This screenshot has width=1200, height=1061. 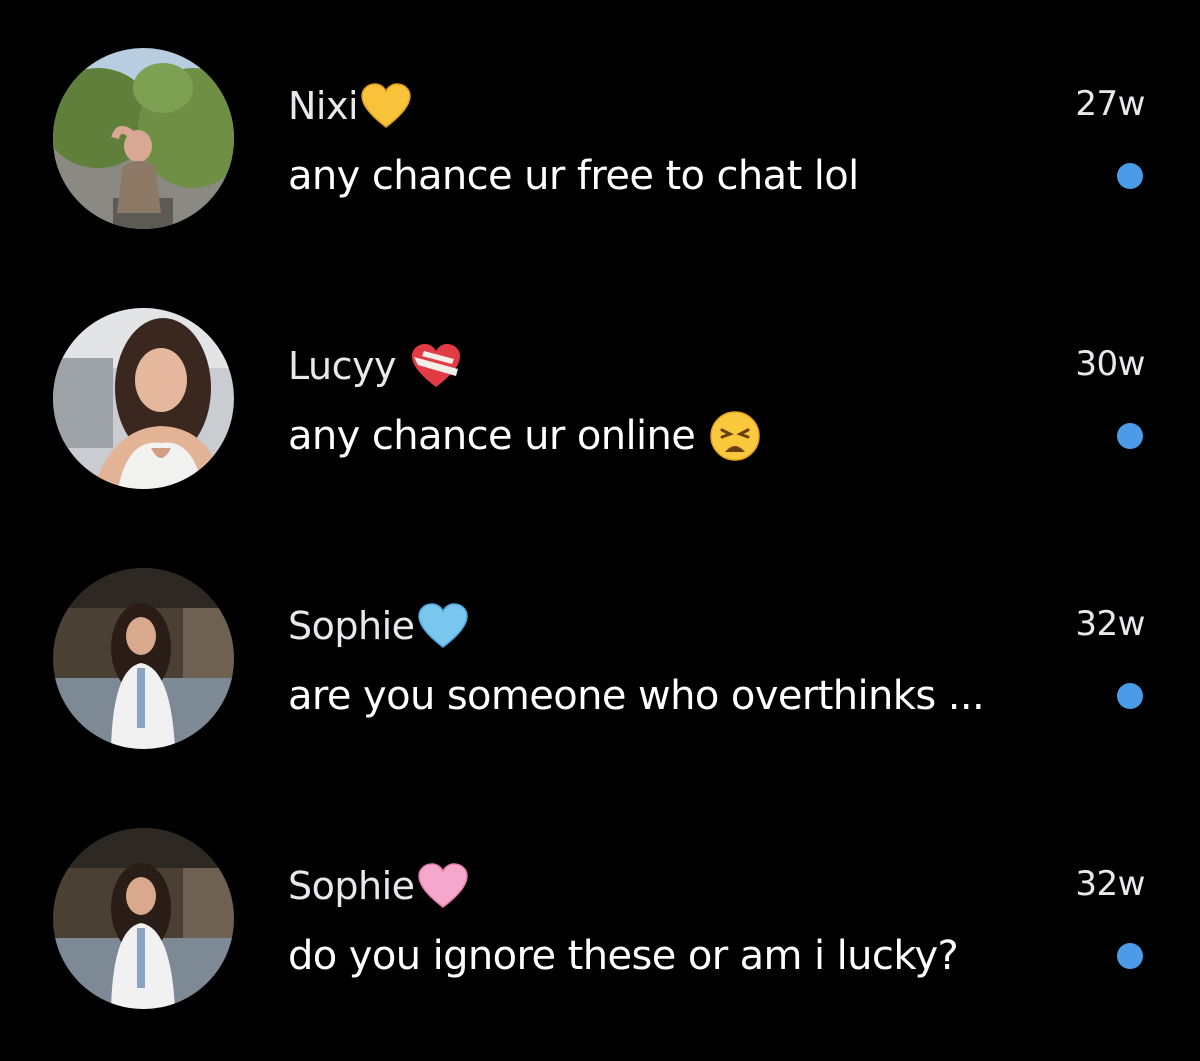 I want to click on timestamp: 30w, so click(x=1110, y=364).